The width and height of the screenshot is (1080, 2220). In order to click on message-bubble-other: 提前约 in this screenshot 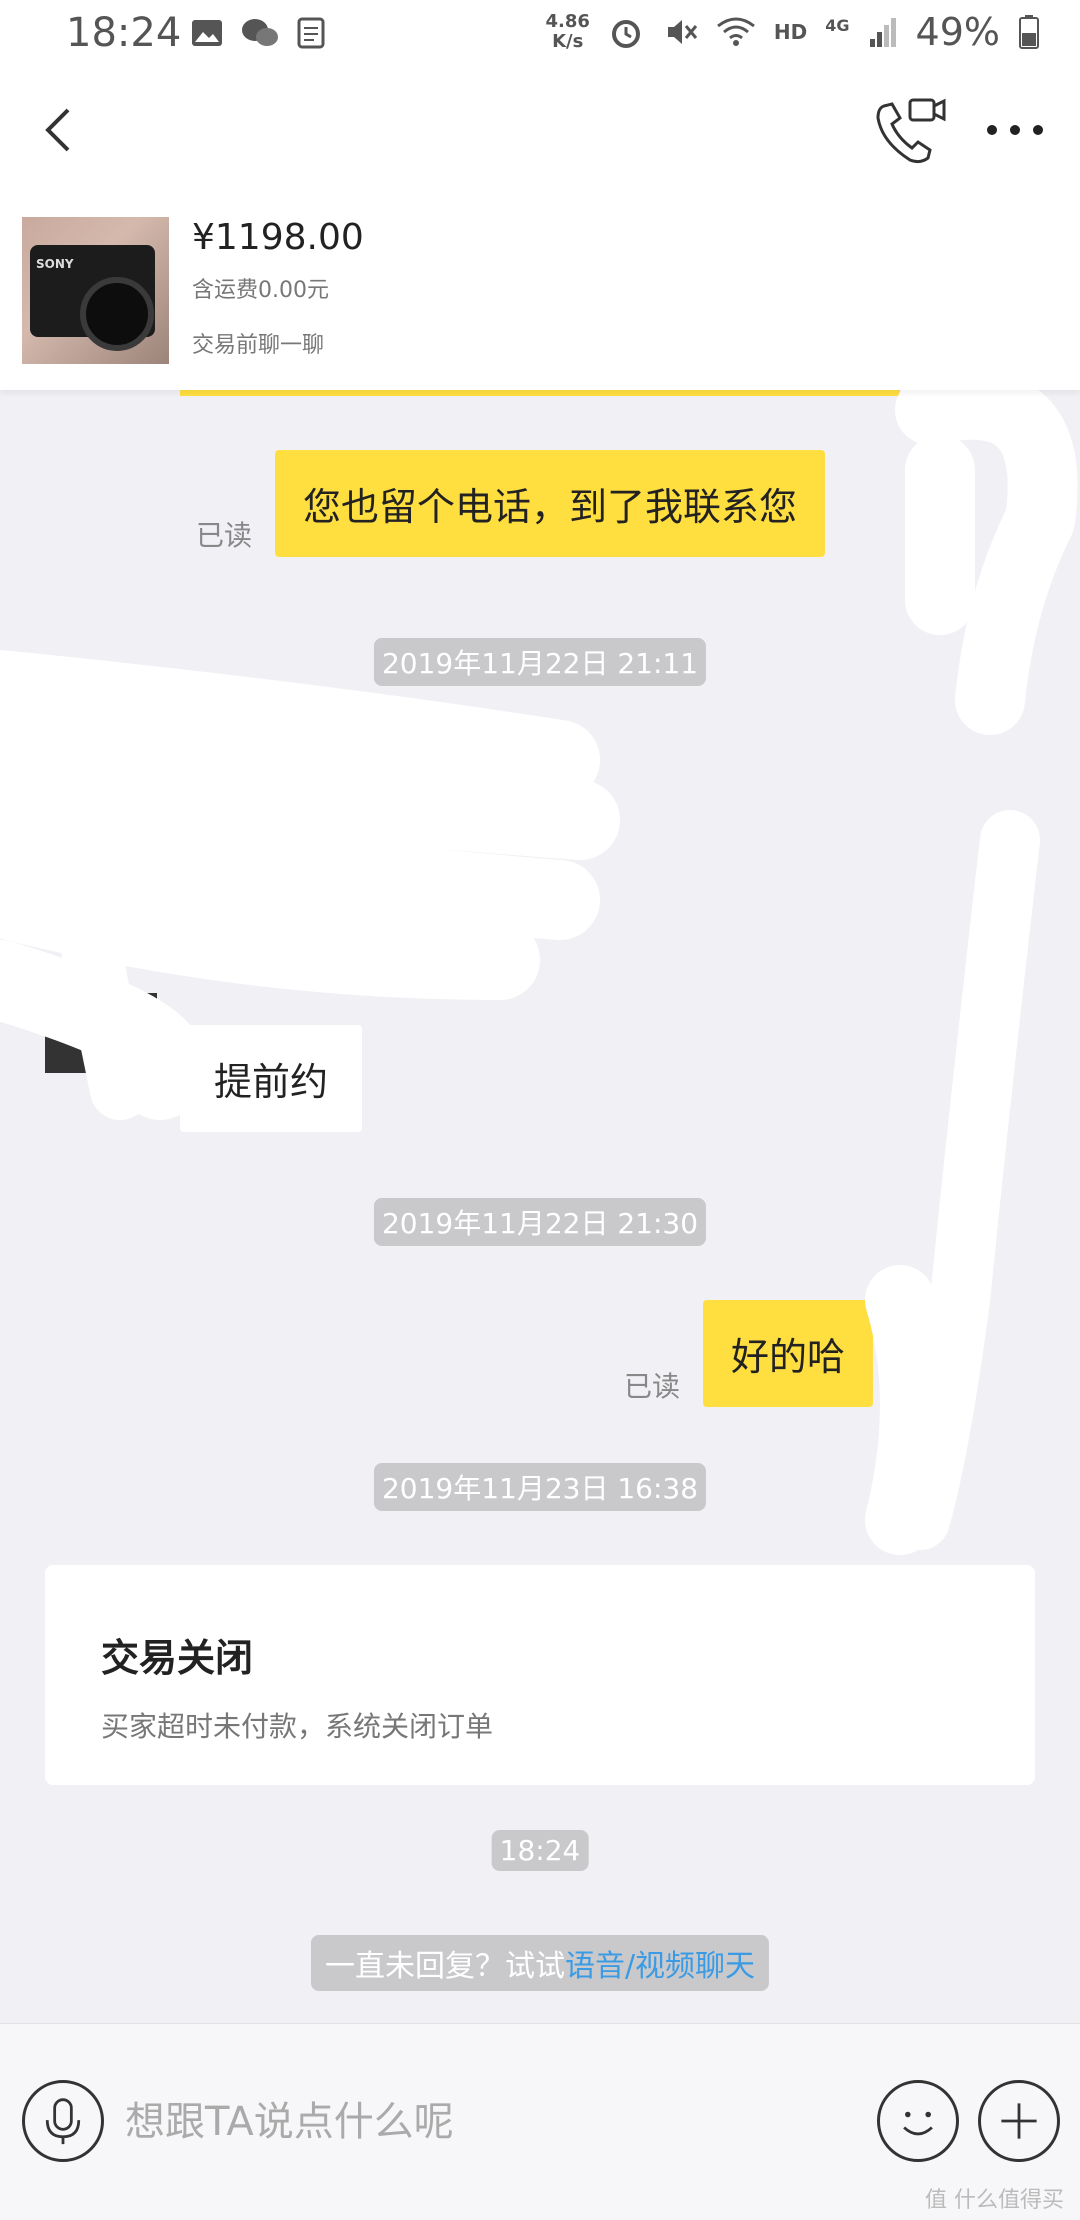, I will do `click(271, 1078)`.